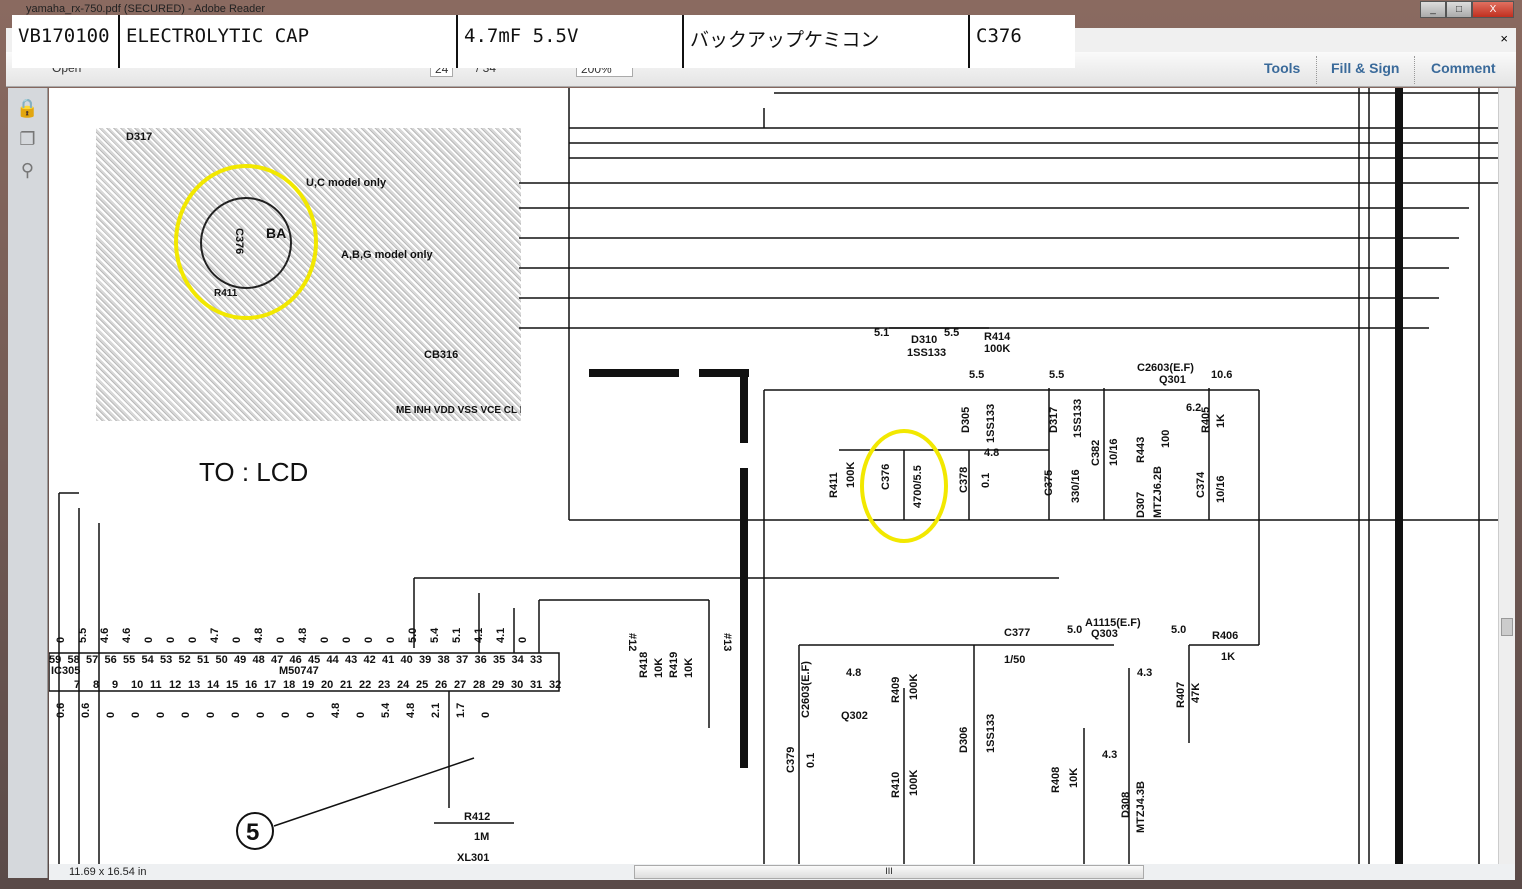 Image resolution: width=1522 pixels, height=889 pixels. Describe the element at coordinates (499, 660) in the screenshot. I see `ic-pin-number: 35` at that location.